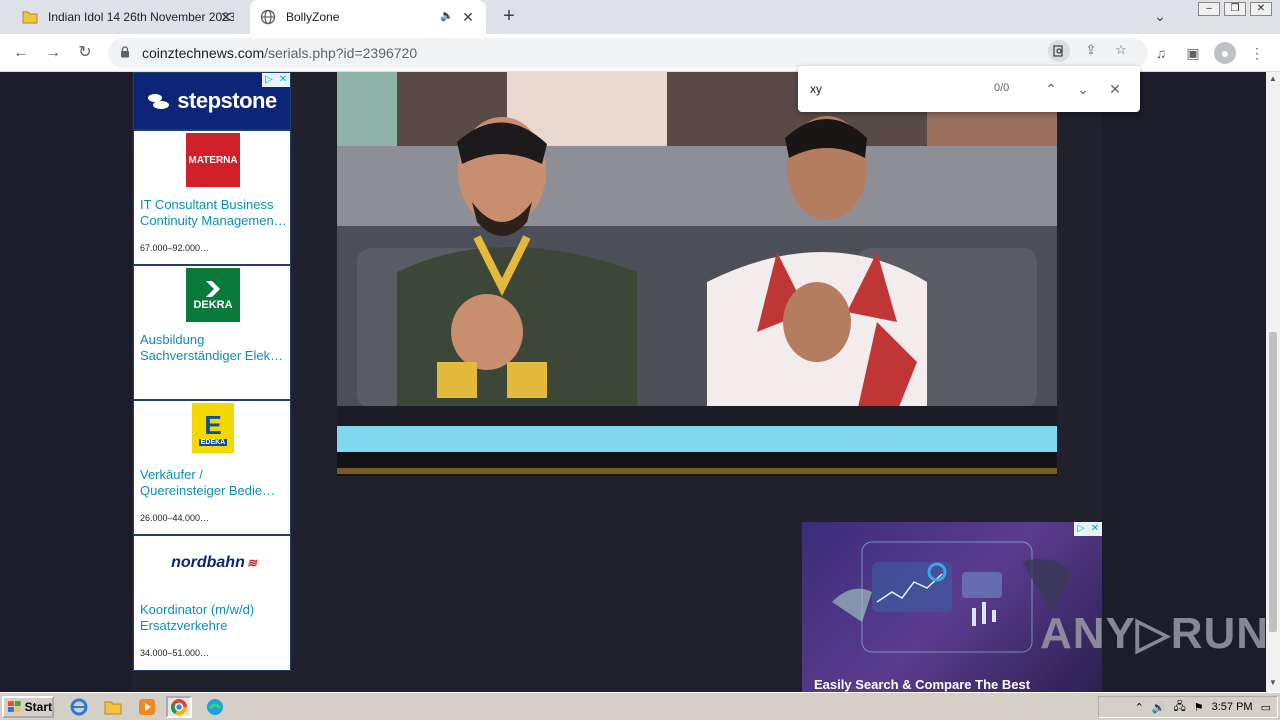 The image size is (1280, 720). Describe the element at coordinates (1193, 53) in the screenshot. I see `side-panel-icon: ▣` at that location.